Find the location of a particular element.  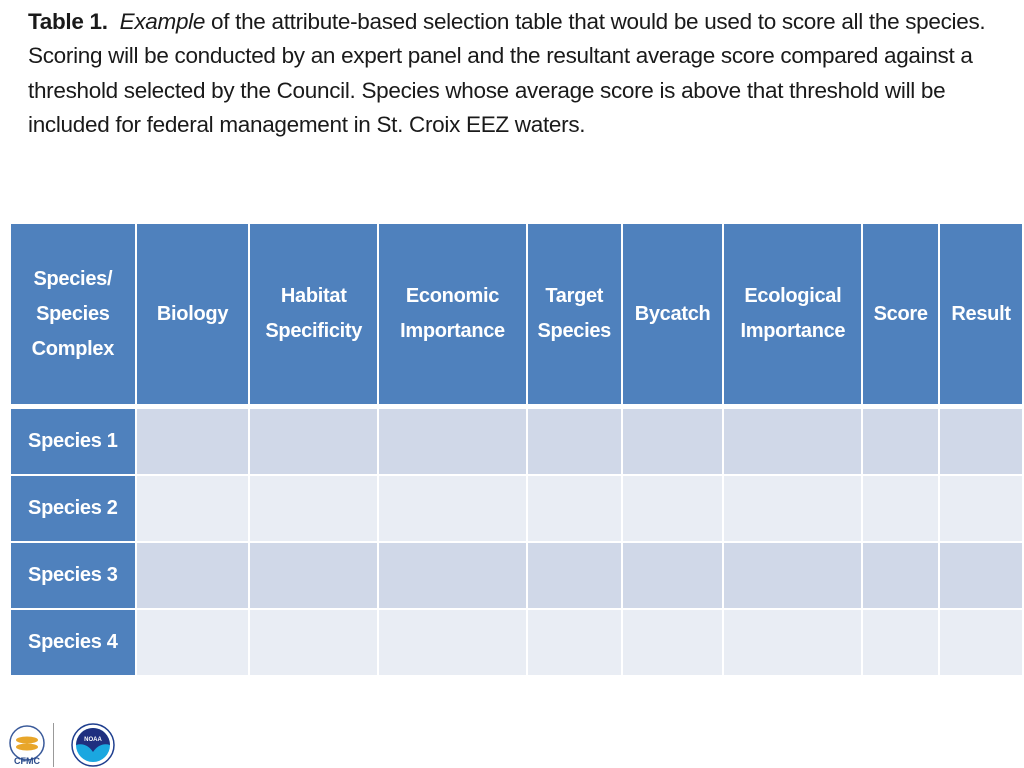

column-header-line: Species/ is located at coordinates (73, 278).